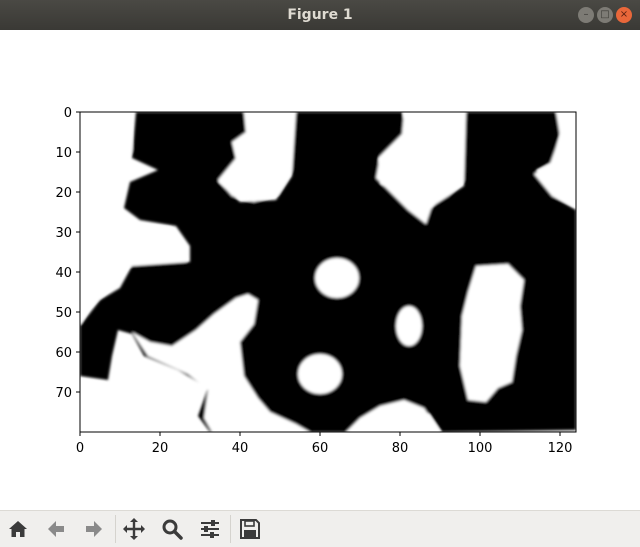 The height and width of the screenshot is (547, 640). I want to click on x-tick-label: 120, so click(560, 448).